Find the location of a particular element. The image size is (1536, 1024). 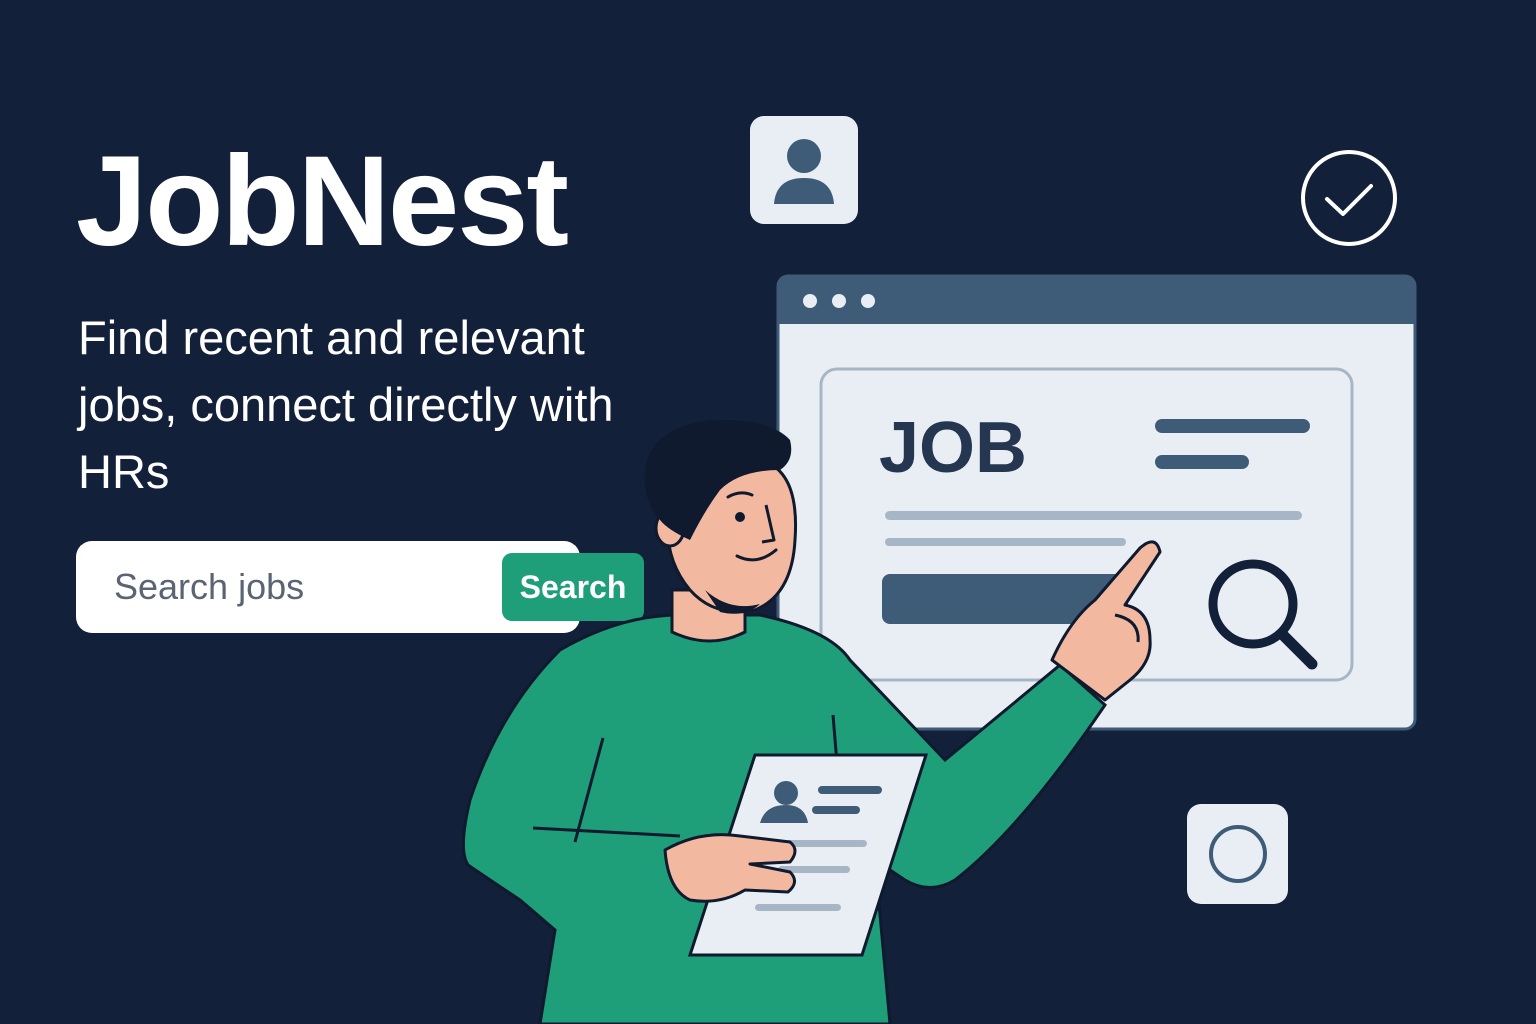

circle-icon is located at coordinates (1237, 854).